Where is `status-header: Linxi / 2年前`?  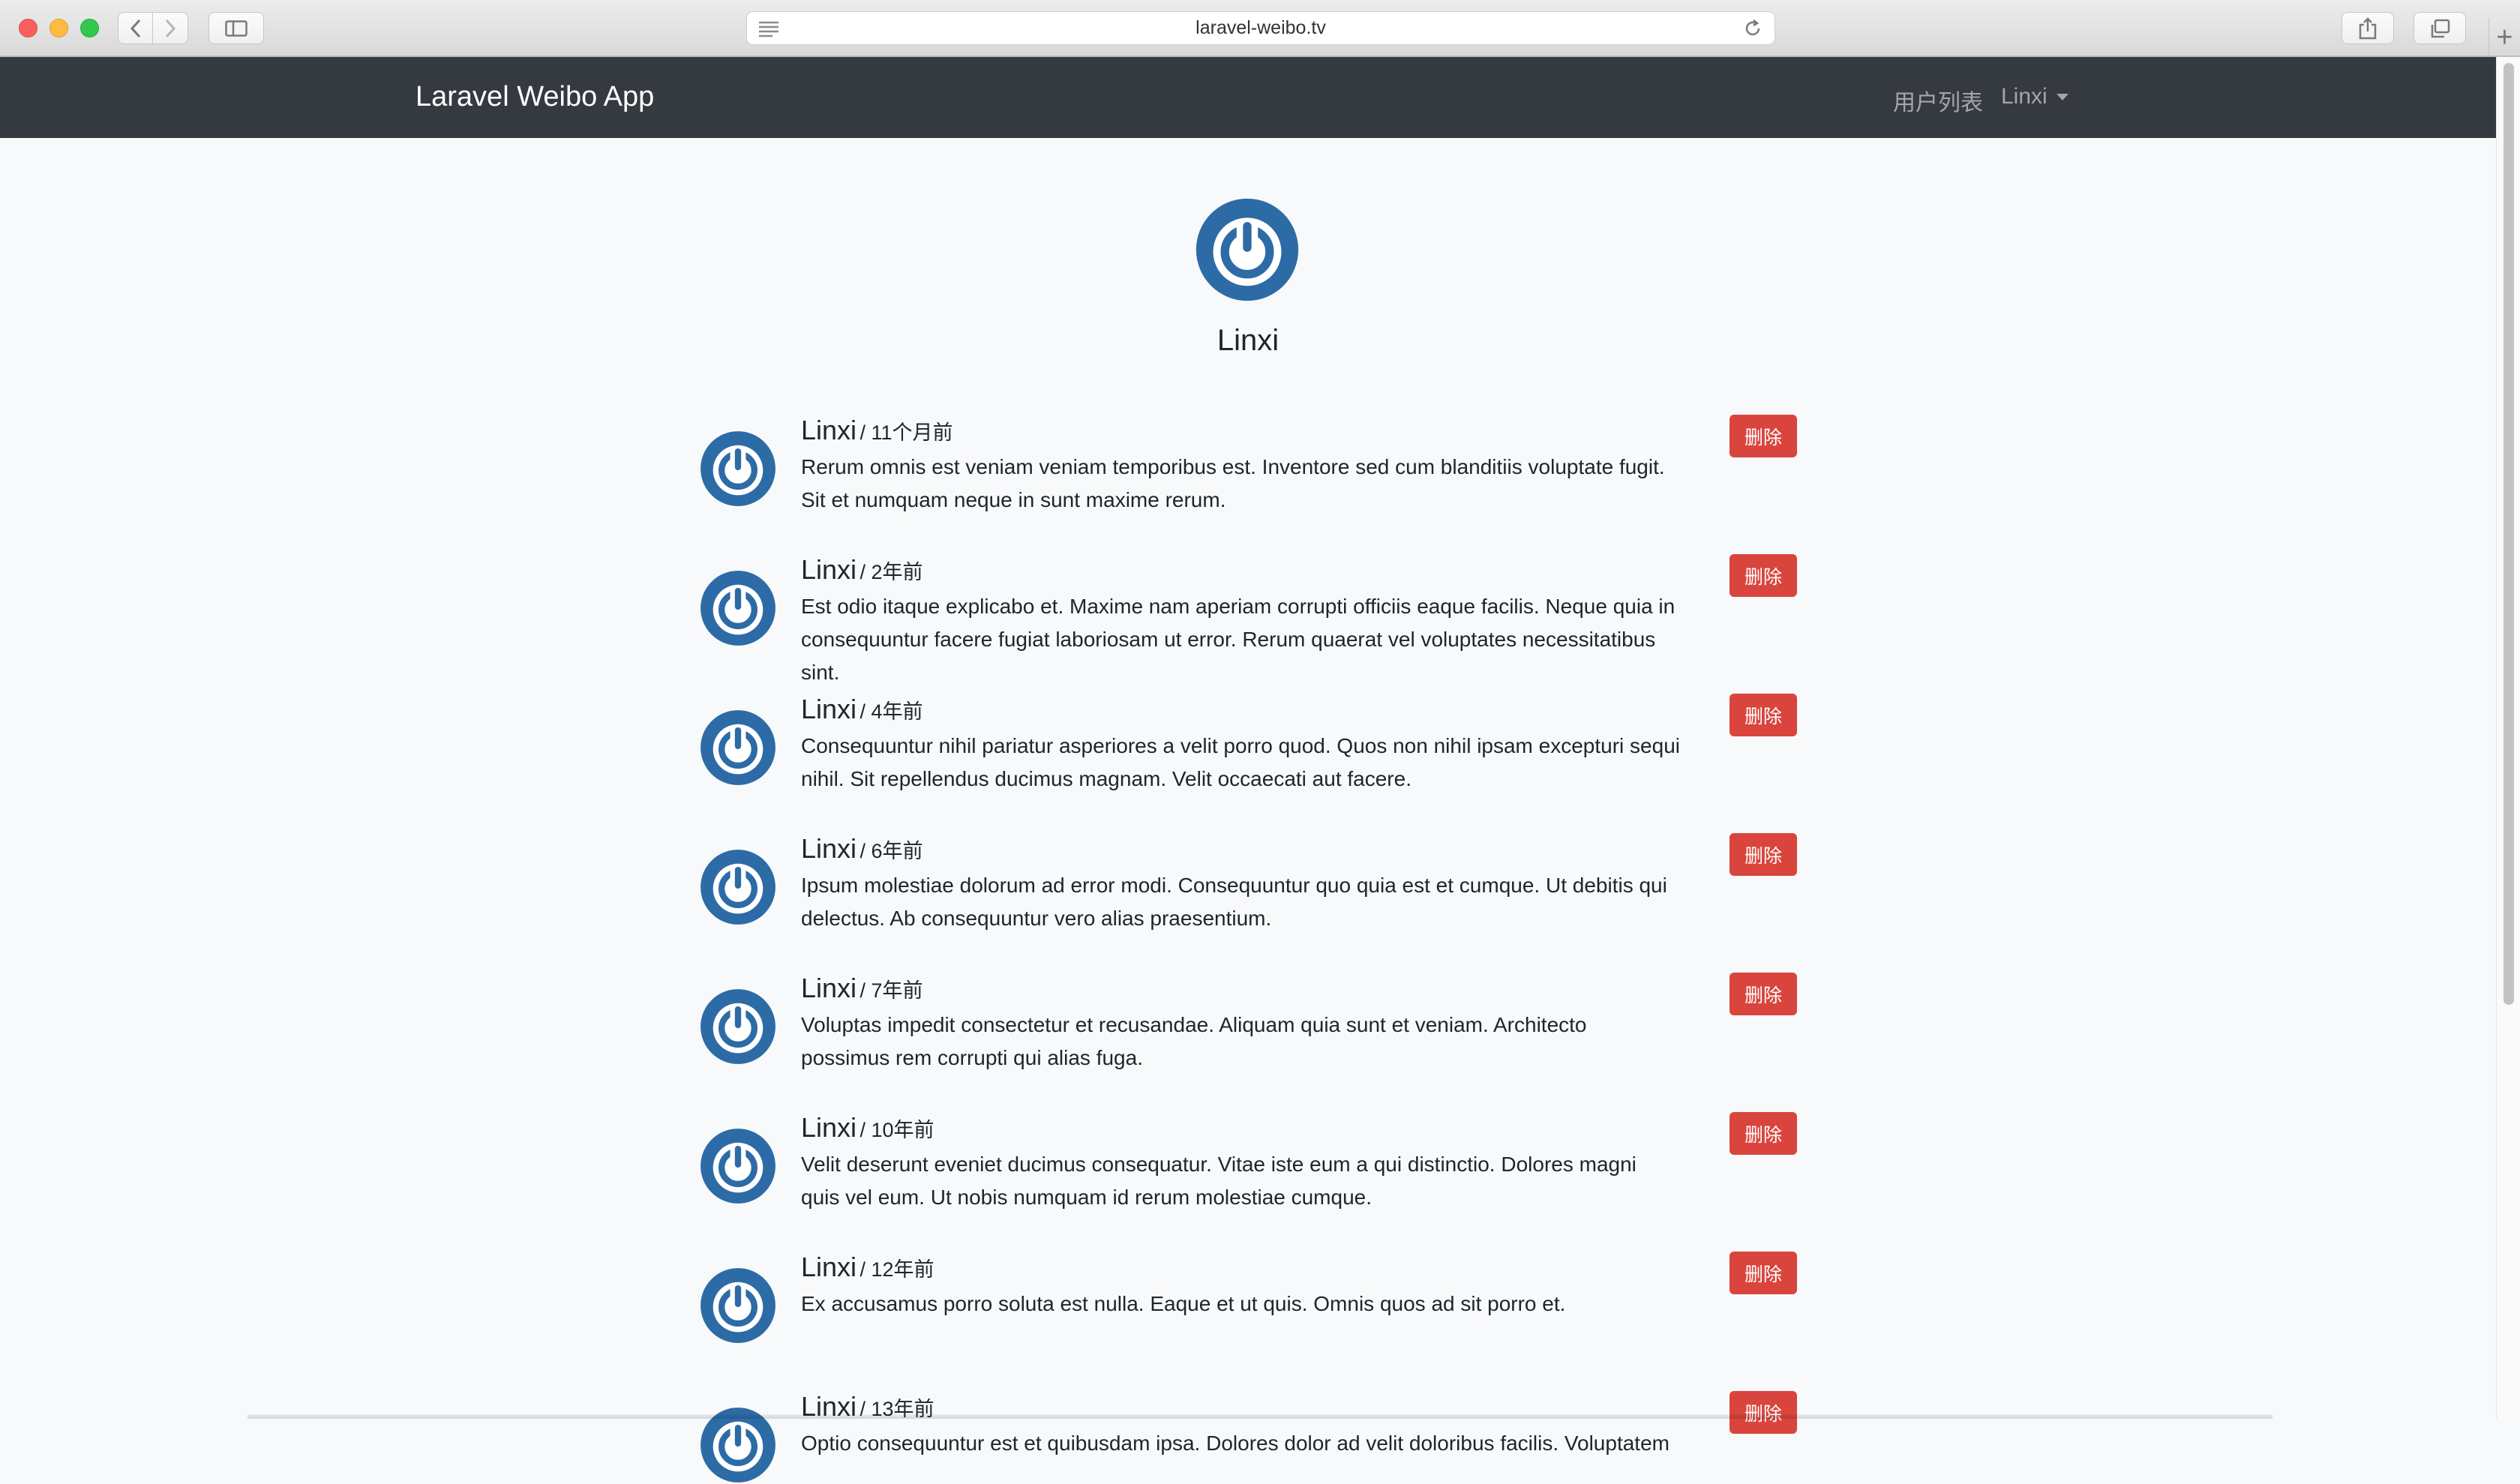
status-header: Linxi / 2年前 is located at coordinates (862, 570).